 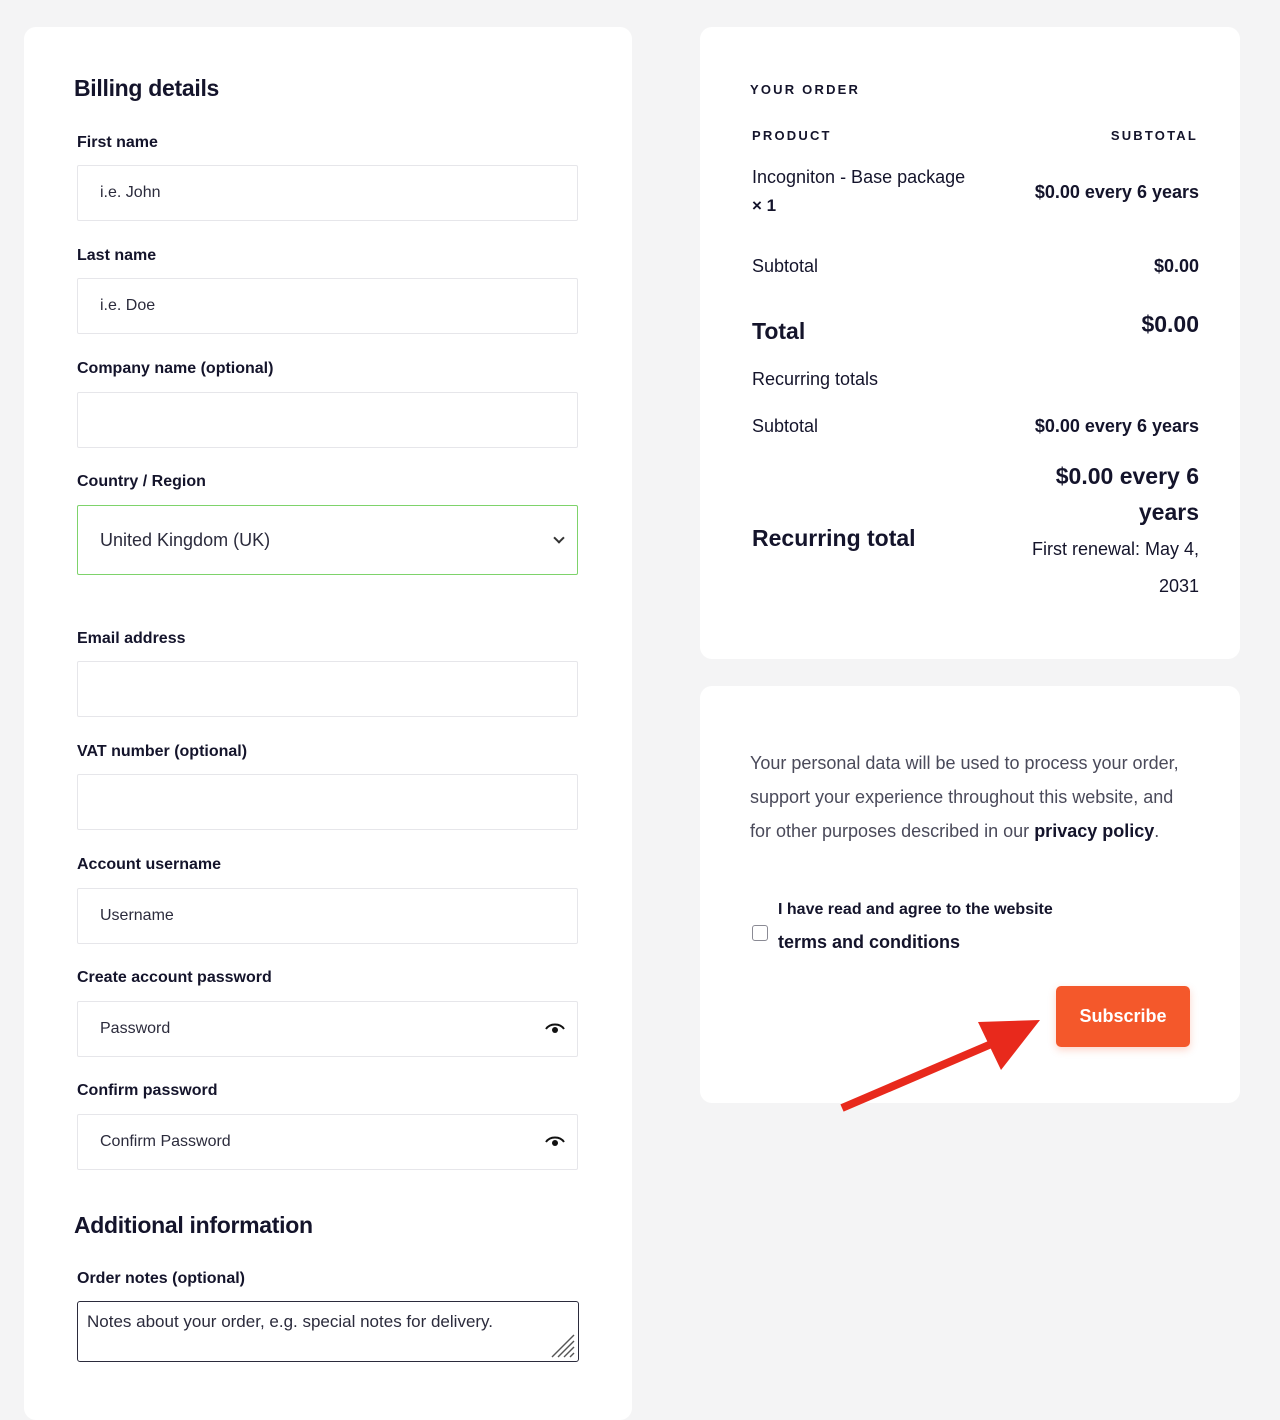 I want to click on terms-conditions-link: terms and conditions, so click(x=943, y=942).